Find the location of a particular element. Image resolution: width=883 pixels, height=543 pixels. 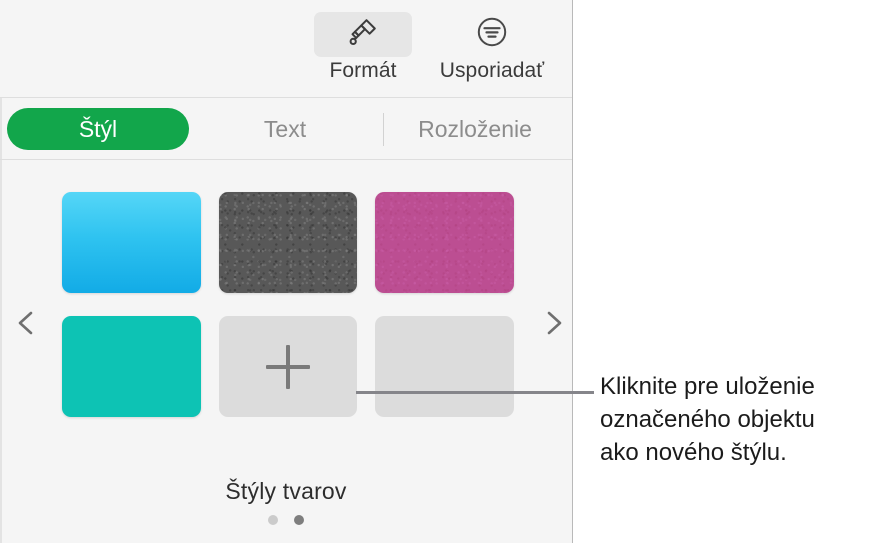

callout-line-1: Kliknite pre uloženie is located at coordinates (707, 386).